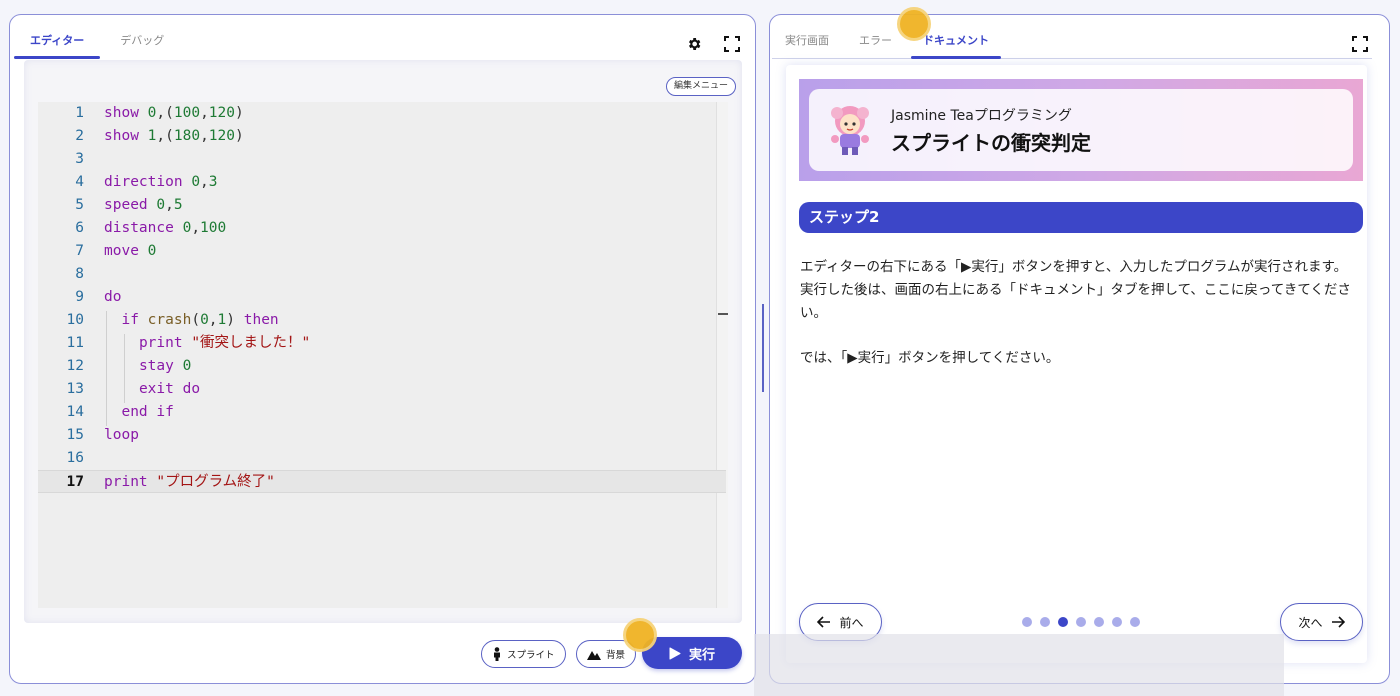 The image size is (1400, 696). Describe the element at coordinates (376, 320) in the screenshot. I see `code-line: 10 if crash(0,1) then` at that location.